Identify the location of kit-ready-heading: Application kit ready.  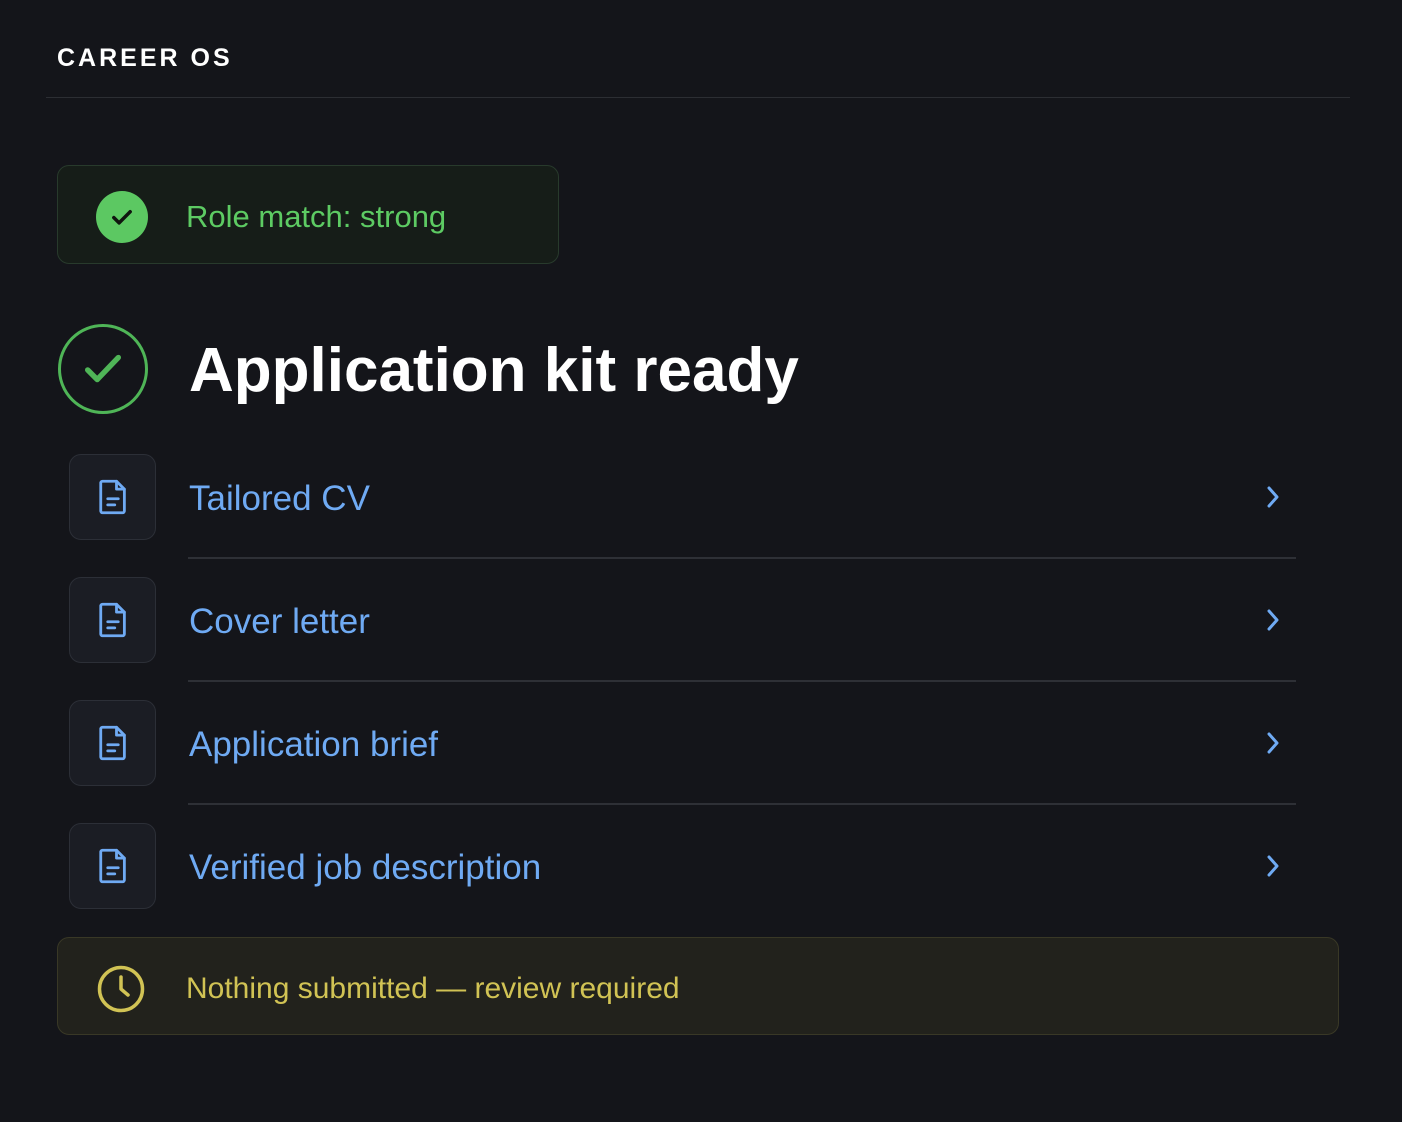
(677, 369).